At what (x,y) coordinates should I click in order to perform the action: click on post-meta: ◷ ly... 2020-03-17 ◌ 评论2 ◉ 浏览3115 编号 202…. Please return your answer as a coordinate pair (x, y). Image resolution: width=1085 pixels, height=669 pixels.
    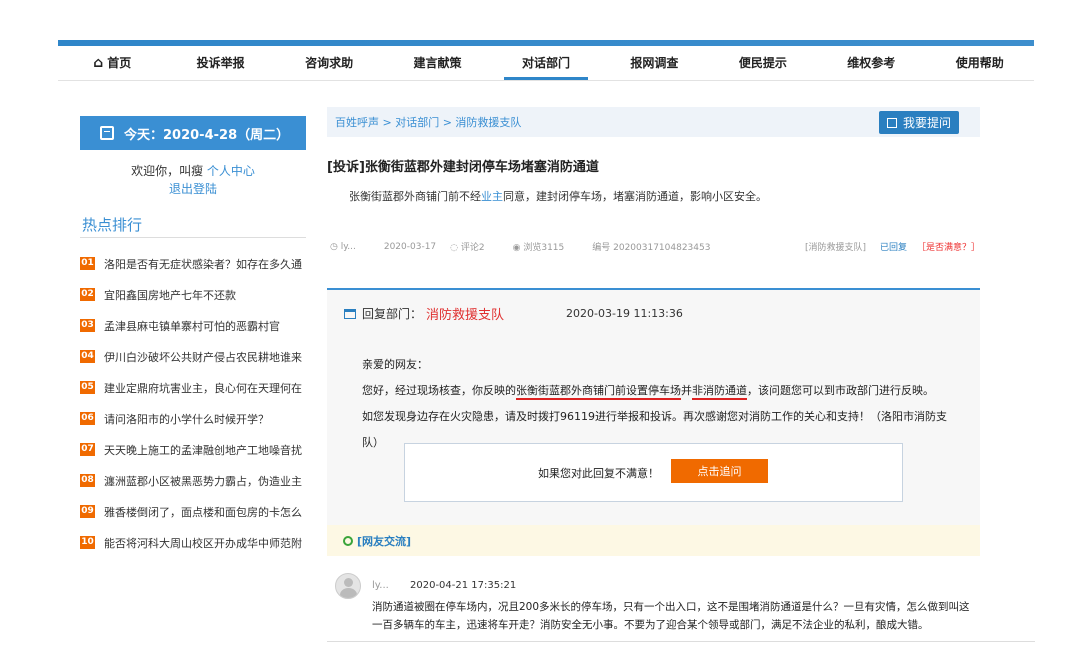
    Looking at the image, I should click on (655, 247).